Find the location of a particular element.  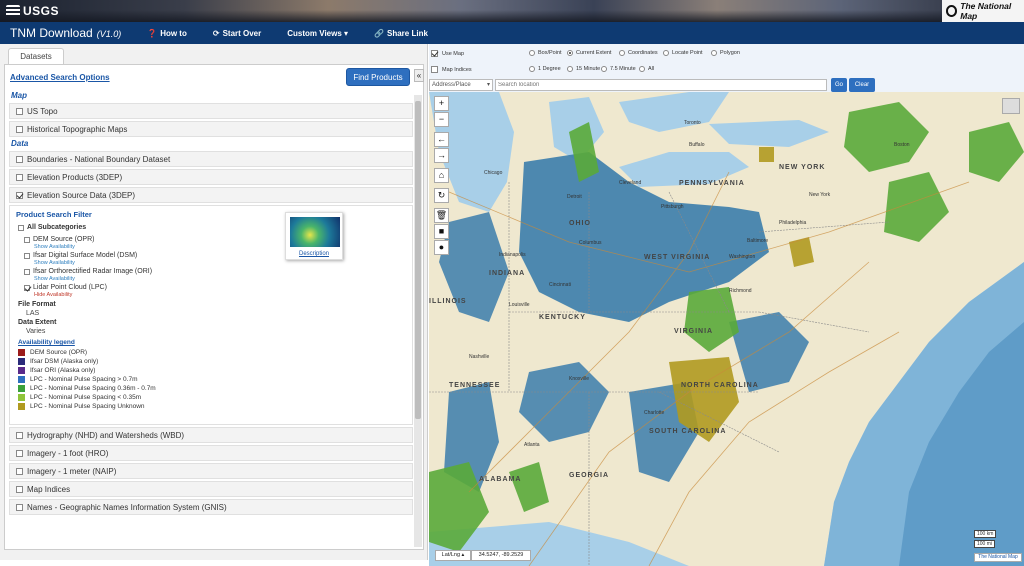

dataset-hydrography: Hydrography (NHD) and Watersheds (WBD) is located at coordinates (211, 435).